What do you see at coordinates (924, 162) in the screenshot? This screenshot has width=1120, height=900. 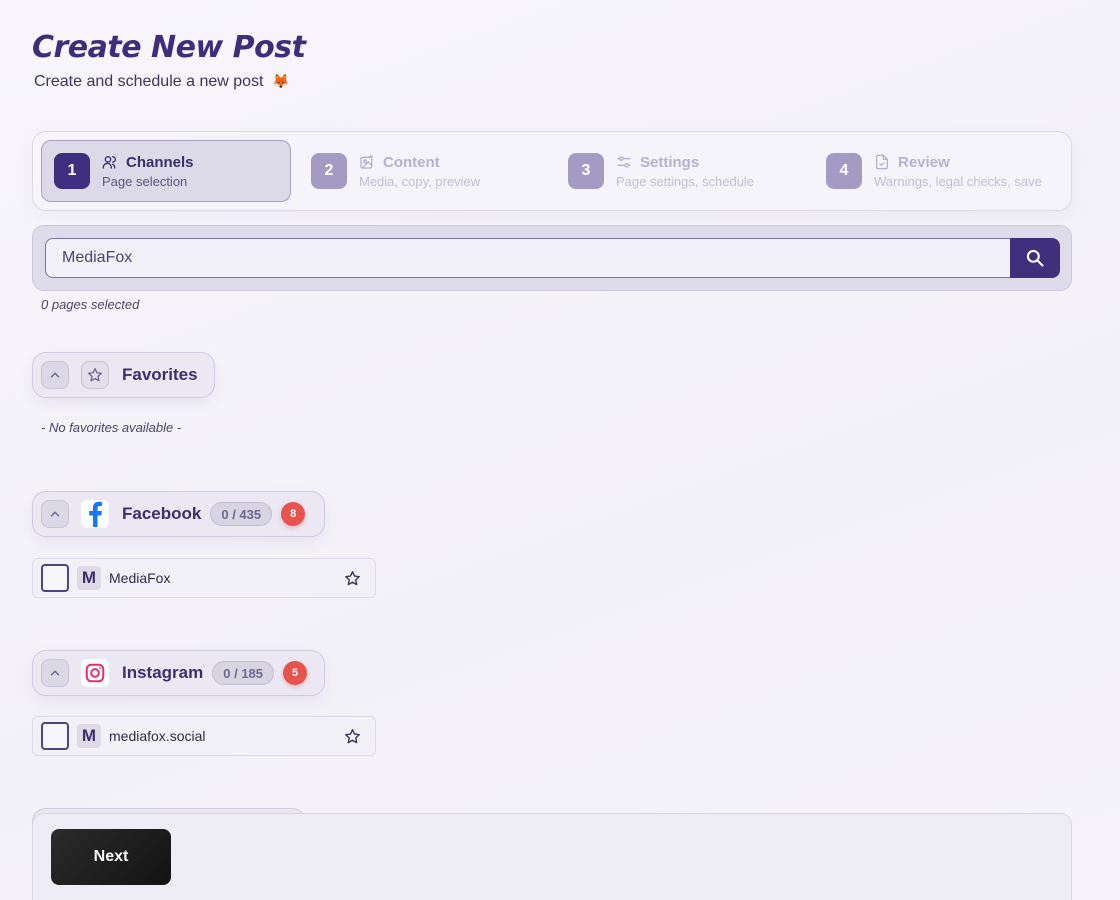 I see `step-title: Review` at bounding box center [924, 162].